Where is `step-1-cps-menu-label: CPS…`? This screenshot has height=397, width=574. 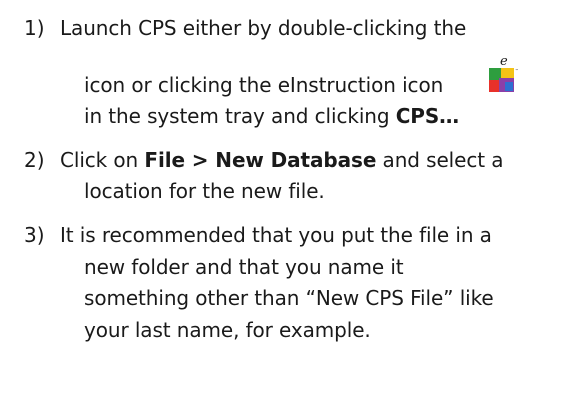 step-1-cps-menu-label: CPS… is located at coordinates (427, 116).